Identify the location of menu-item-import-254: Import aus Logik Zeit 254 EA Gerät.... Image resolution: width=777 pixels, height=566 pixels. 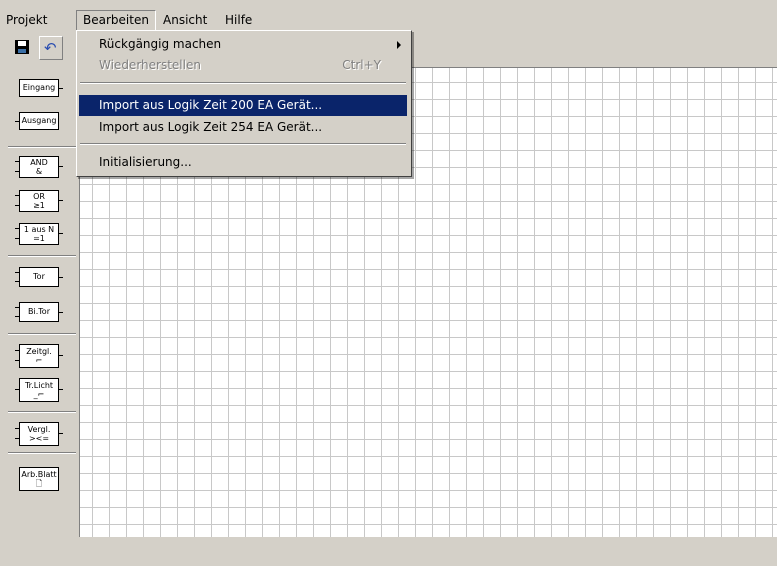
(243, 127).